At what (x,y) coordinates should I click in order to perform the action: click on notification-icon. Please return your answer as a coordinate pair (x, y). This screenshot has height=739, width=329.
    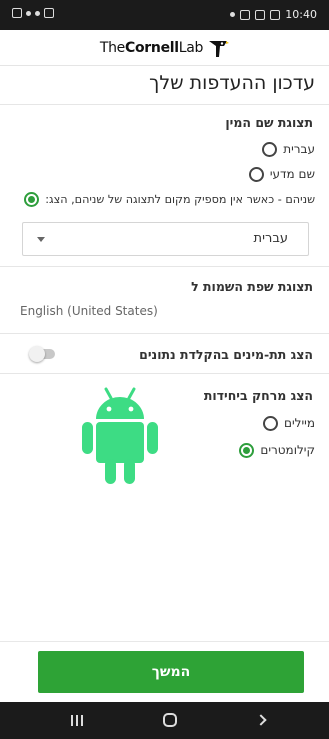
    Looking at the image, I should click on (17, 13).